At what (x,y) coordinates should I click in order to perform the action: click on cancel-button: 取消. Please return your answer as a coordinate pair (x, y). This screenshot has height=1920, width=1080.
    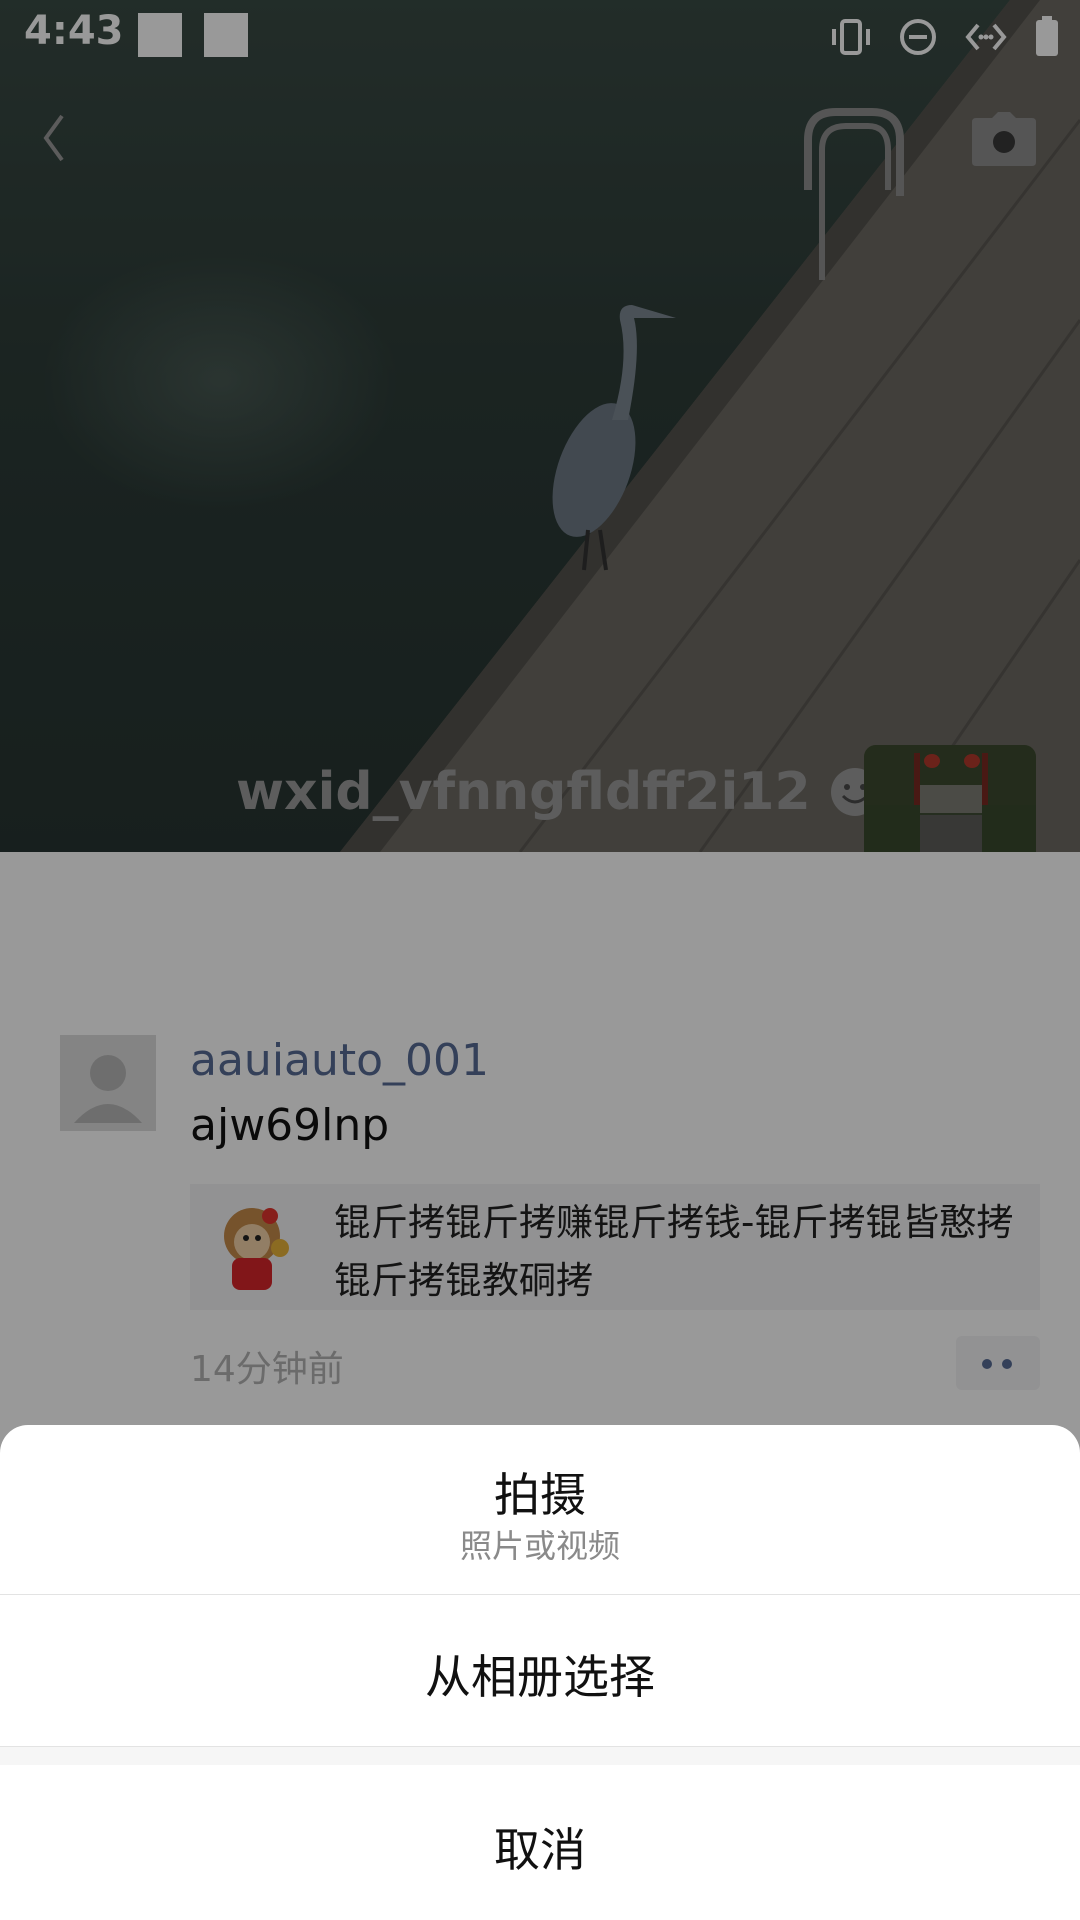
    Looking at the image, I should click on (540, 1842).